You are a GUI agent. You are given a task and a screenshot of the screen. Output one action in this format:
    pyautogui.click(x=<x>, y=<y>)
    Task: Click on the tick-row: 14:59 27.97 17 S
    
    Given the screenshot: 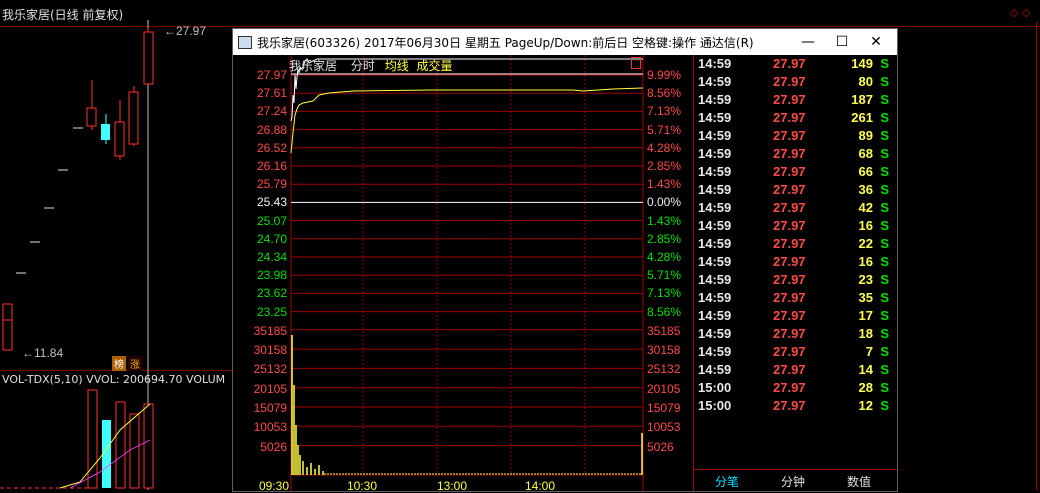 What is the action you would take?
    pyautogui.click(x=795, y=317)
    